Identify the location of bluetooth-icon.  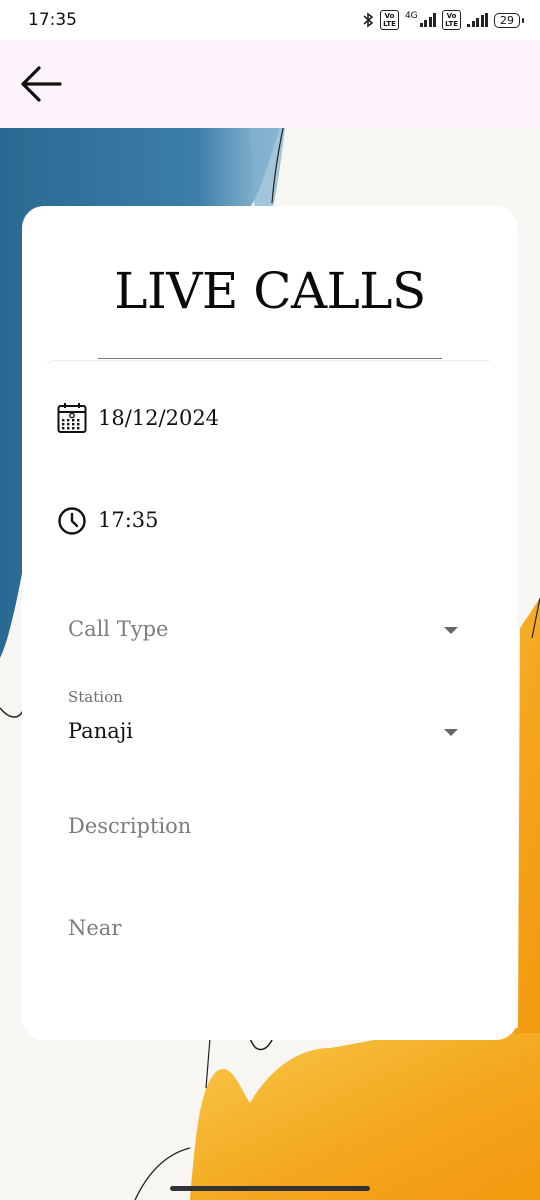
(368, 20).